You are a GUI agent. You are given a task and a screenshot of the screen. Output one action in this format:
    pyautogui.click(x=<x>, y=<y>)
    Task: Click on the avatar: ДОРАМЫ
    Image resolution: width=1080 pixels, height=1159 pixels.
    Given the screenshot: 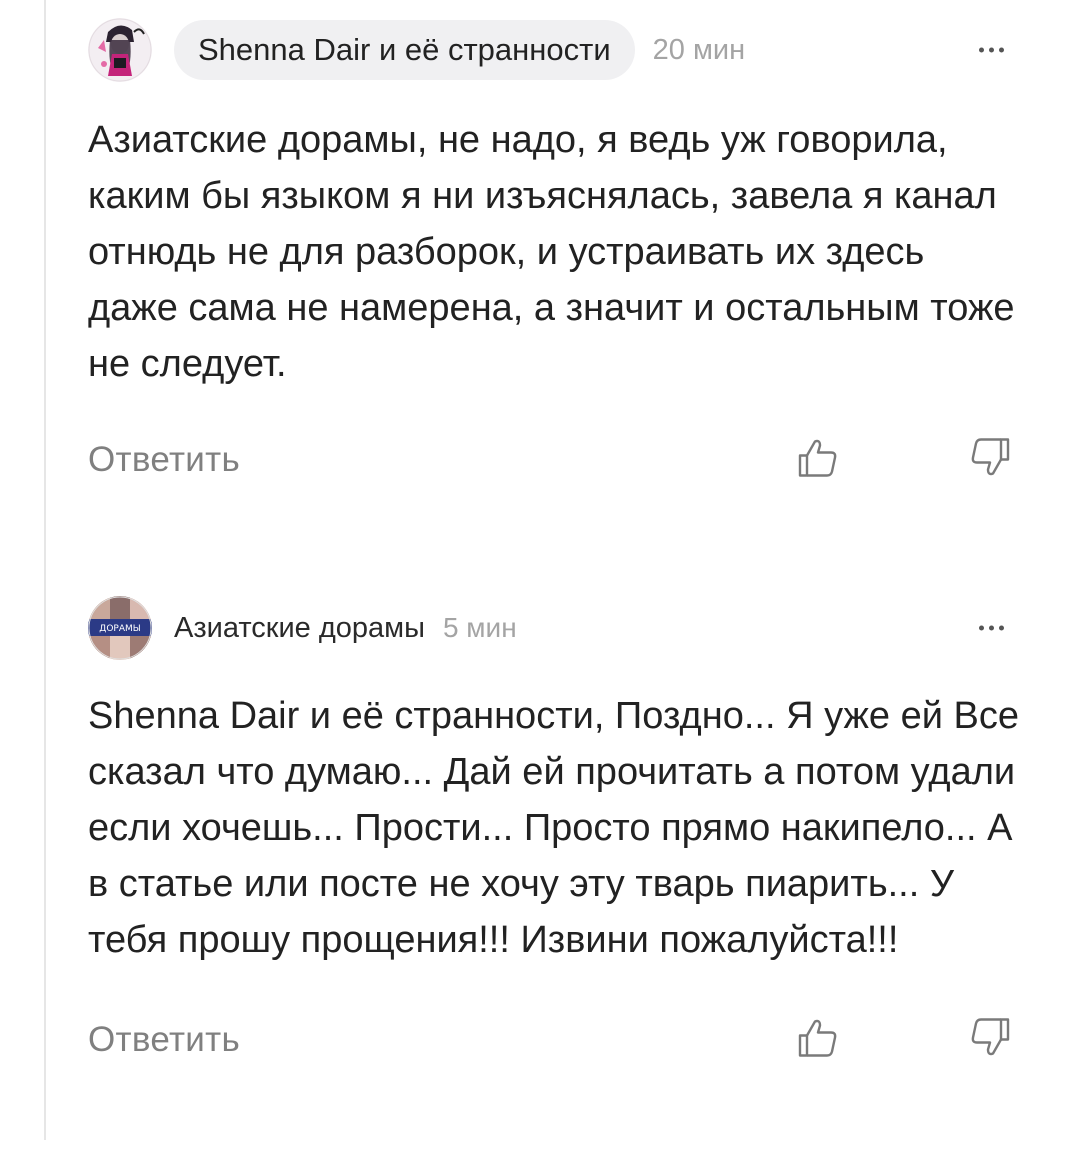 What is the action you would take?
    pyautogui.click(x=120, y=628)
    